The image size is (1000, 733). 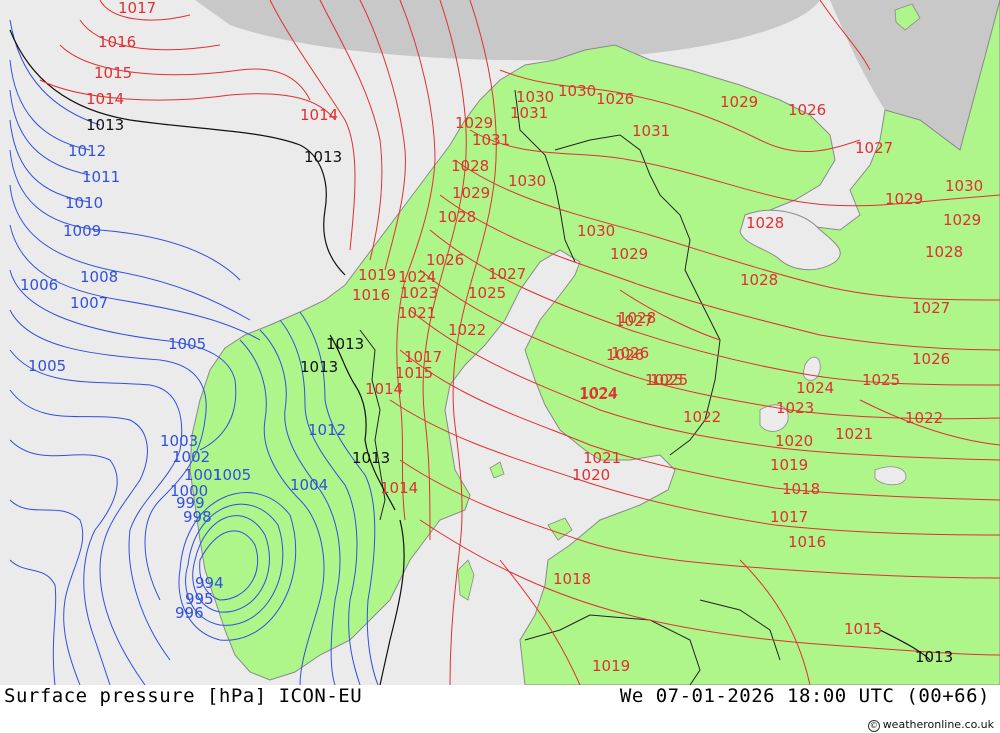 What do you see at coordinates (89, 303) in the screenshot?
I see `isobar-label: 1007` at bounding box center [89, 303].